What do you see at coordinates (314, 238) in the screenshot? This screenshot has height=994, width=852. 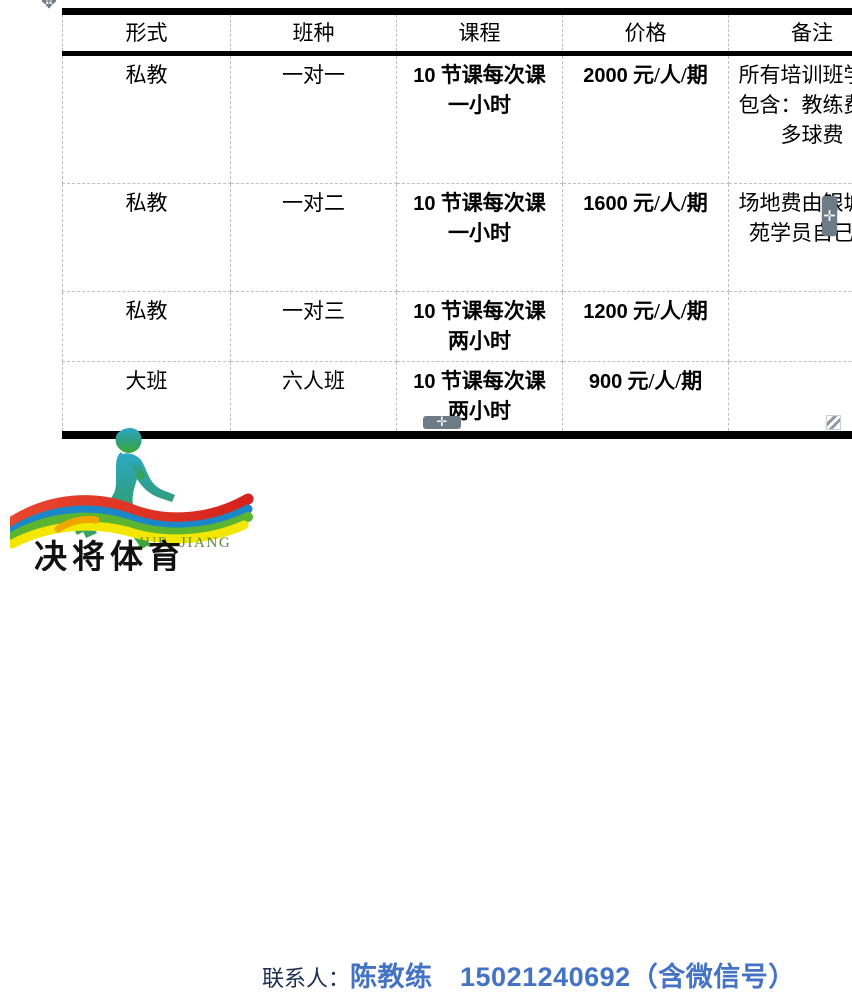 I see `cell-class-type: 一对二` at bounding box center [314, 238].